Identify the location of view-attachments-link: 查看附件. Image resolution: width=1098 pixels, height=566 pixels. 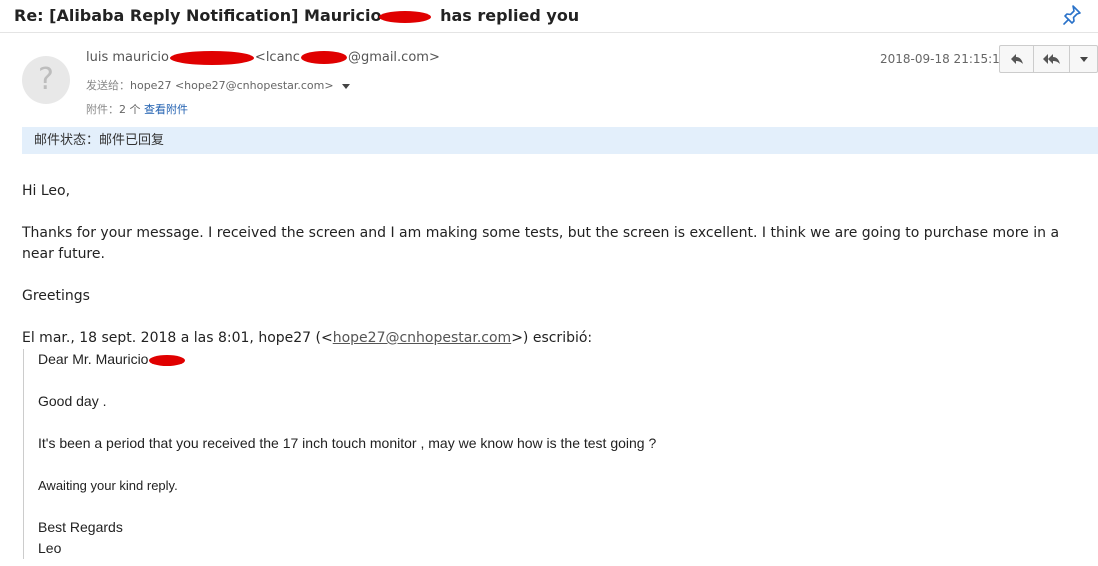
(166, 109).